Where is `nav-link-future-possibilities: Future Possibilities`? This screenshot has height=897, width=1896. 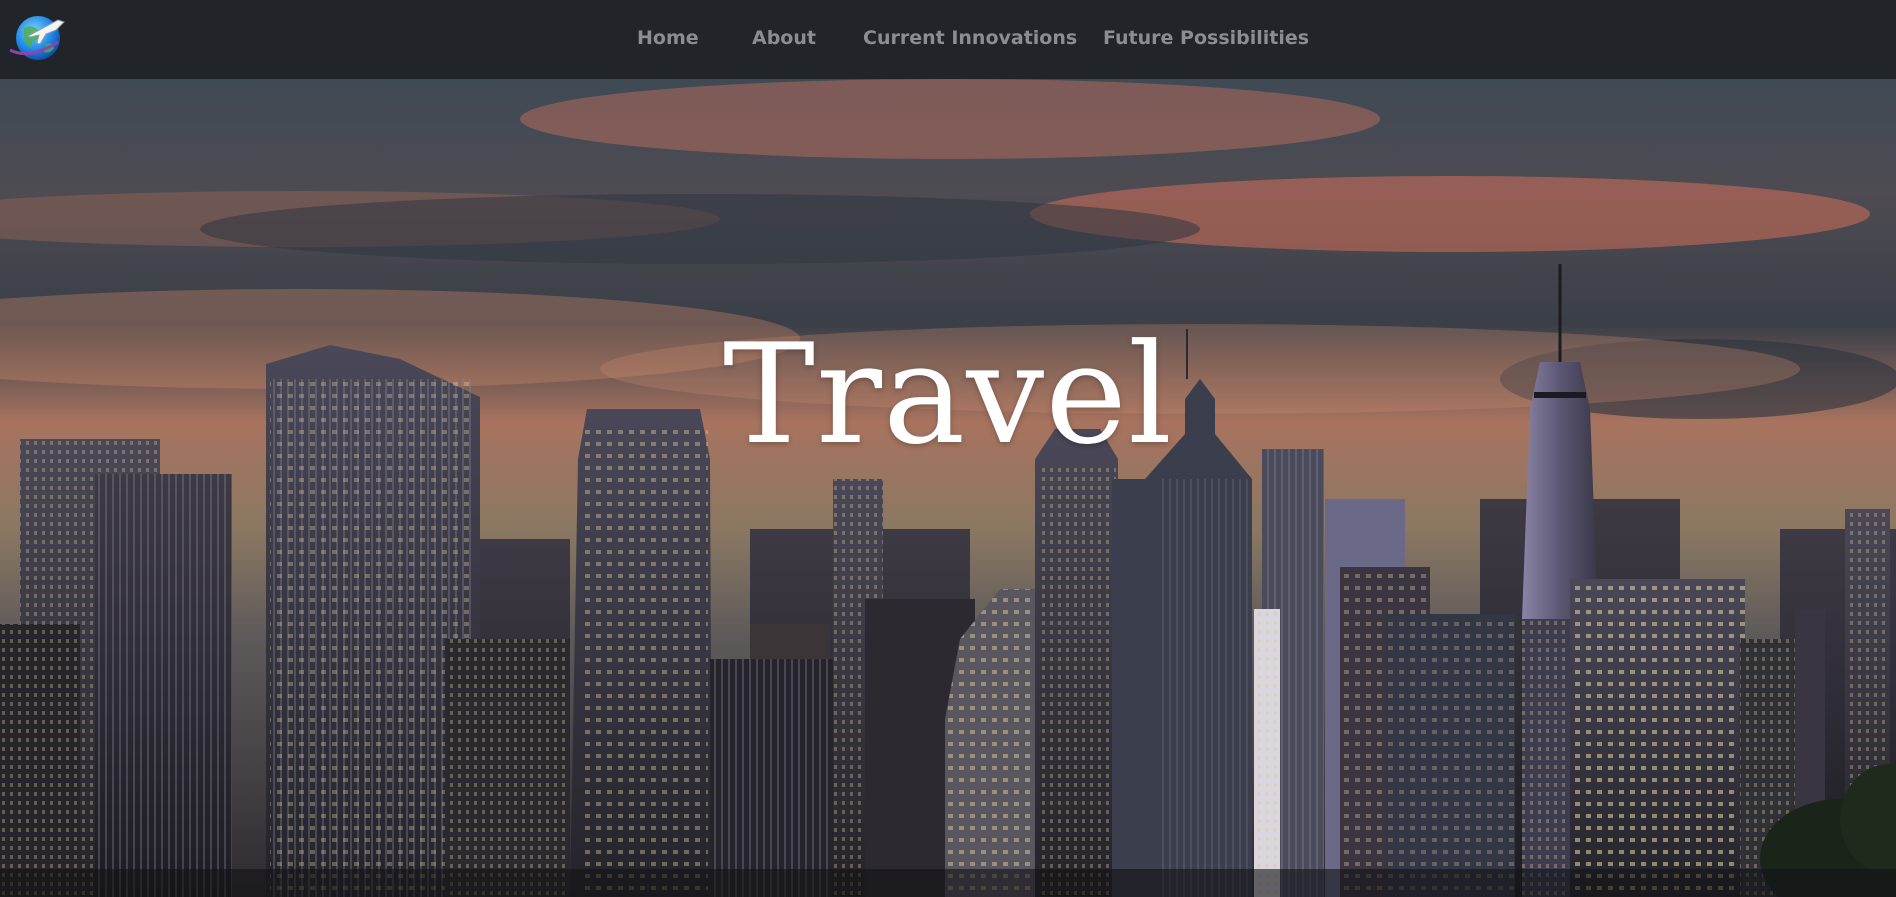 nav-link-future-possibilities: Future Possibilities is located at coordinates (1206, 38).